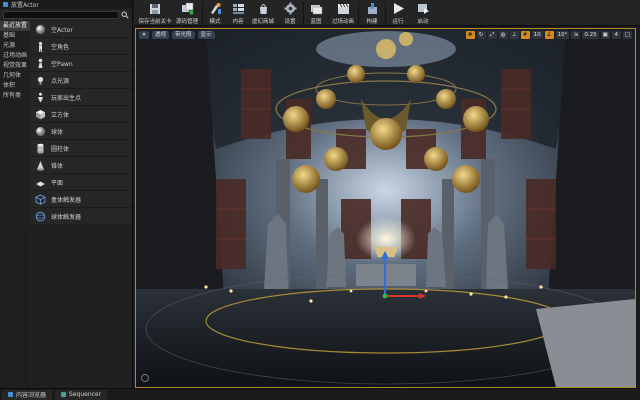 Image resolution: width=640 pixels, height=400 pixels. I want to click on content-browser-icon, so click(10, 394).